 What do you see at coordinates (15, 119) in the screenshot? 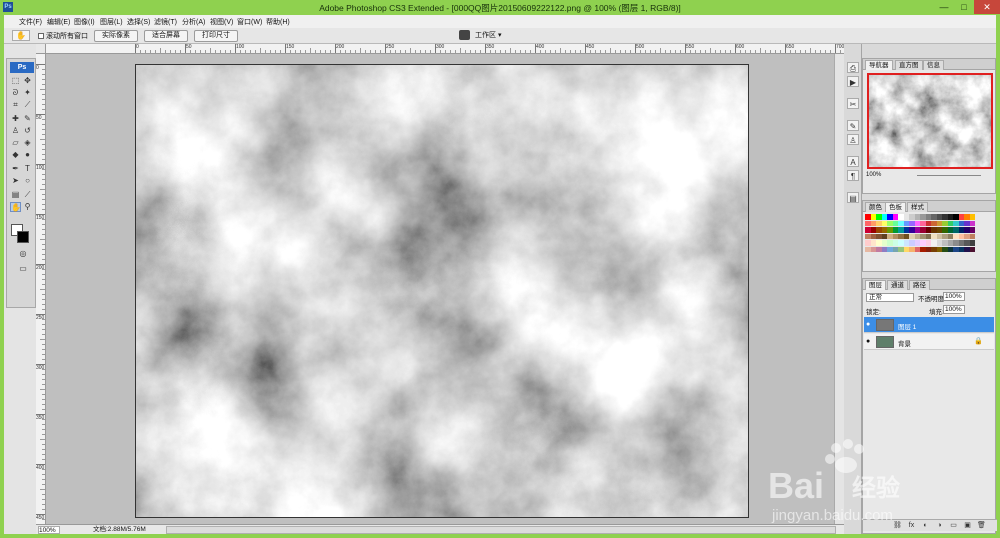
I see `healing-brush-tool-icon: ✚` at bounding box center [15, 119].